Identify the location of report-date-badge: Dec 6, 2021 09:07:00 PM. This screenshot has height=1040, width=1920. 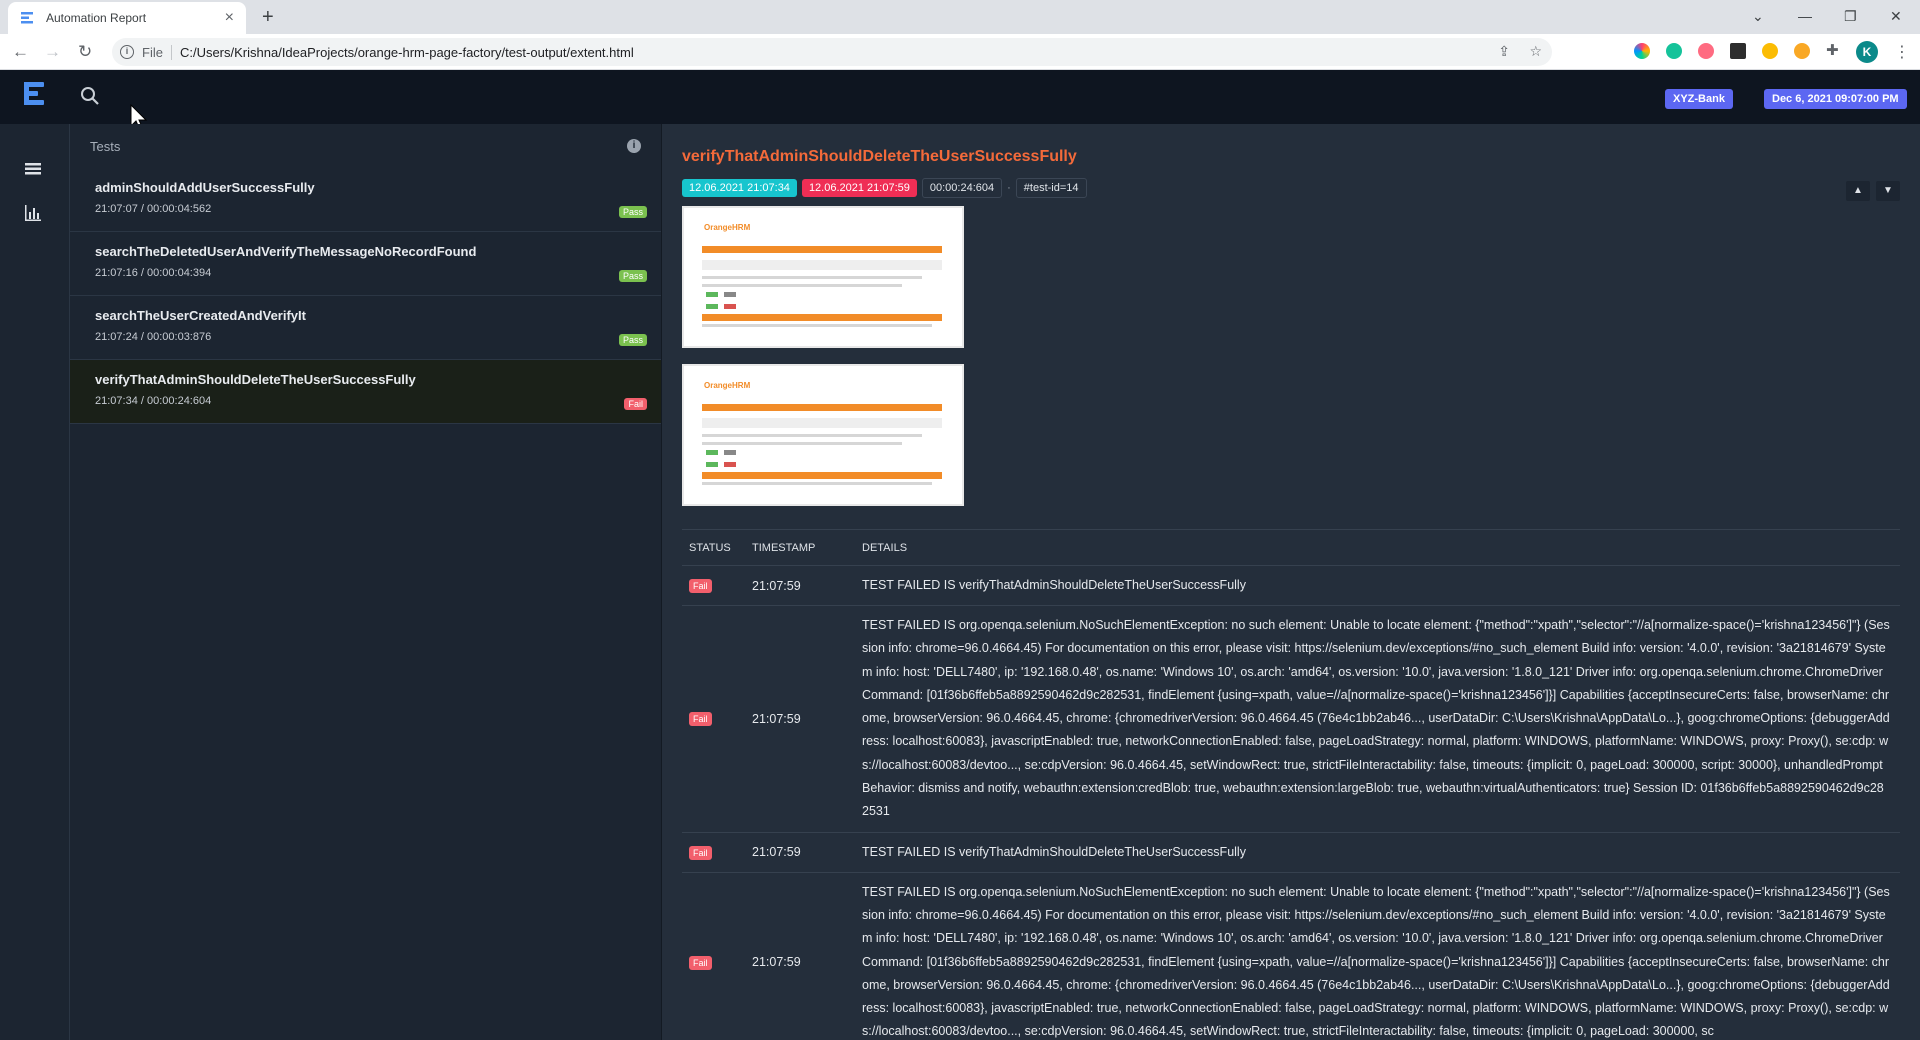
(1835, 99).